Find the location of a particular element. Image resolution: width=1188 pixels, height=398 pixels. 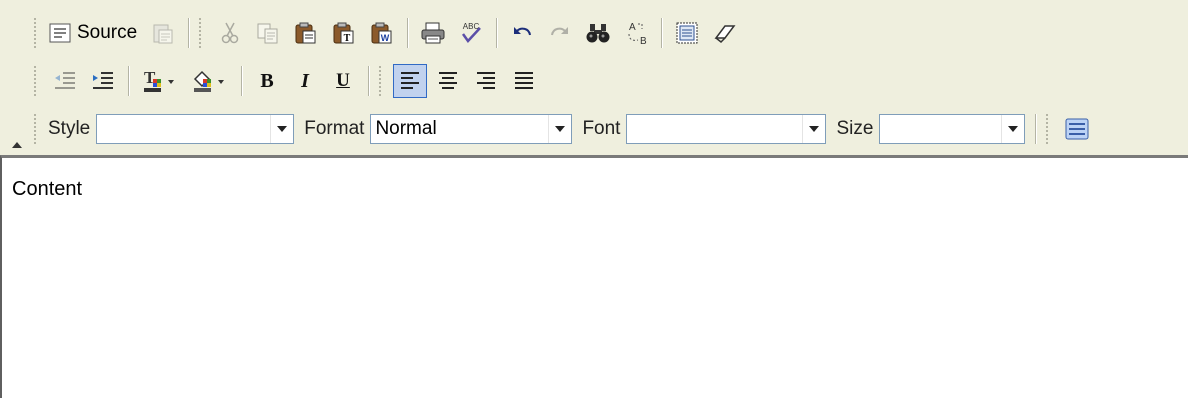

italic-button: I is located at coordinates (305, 81).